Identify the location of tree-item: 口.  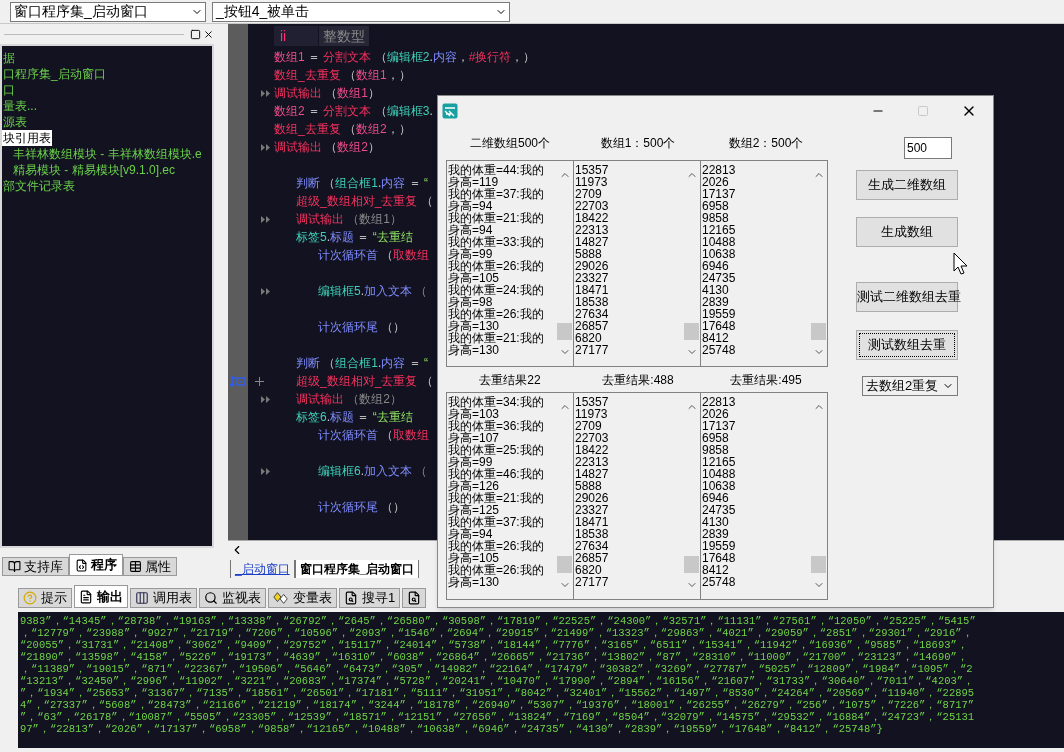
(9, 90).